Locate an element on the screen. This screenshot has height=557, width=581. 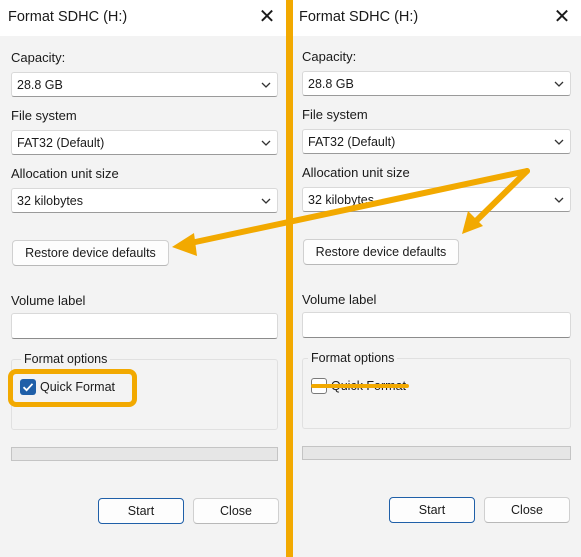
annotation-arrows is located at coordinates (351, 212).